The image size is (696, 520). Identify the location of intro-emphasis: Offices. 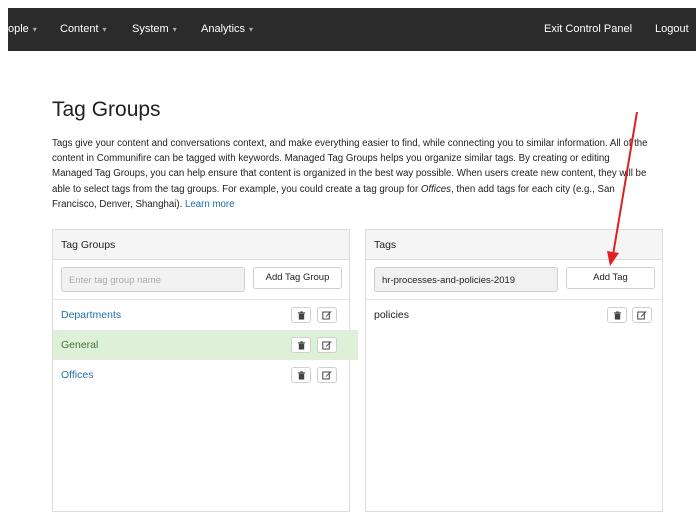
(436, 189).